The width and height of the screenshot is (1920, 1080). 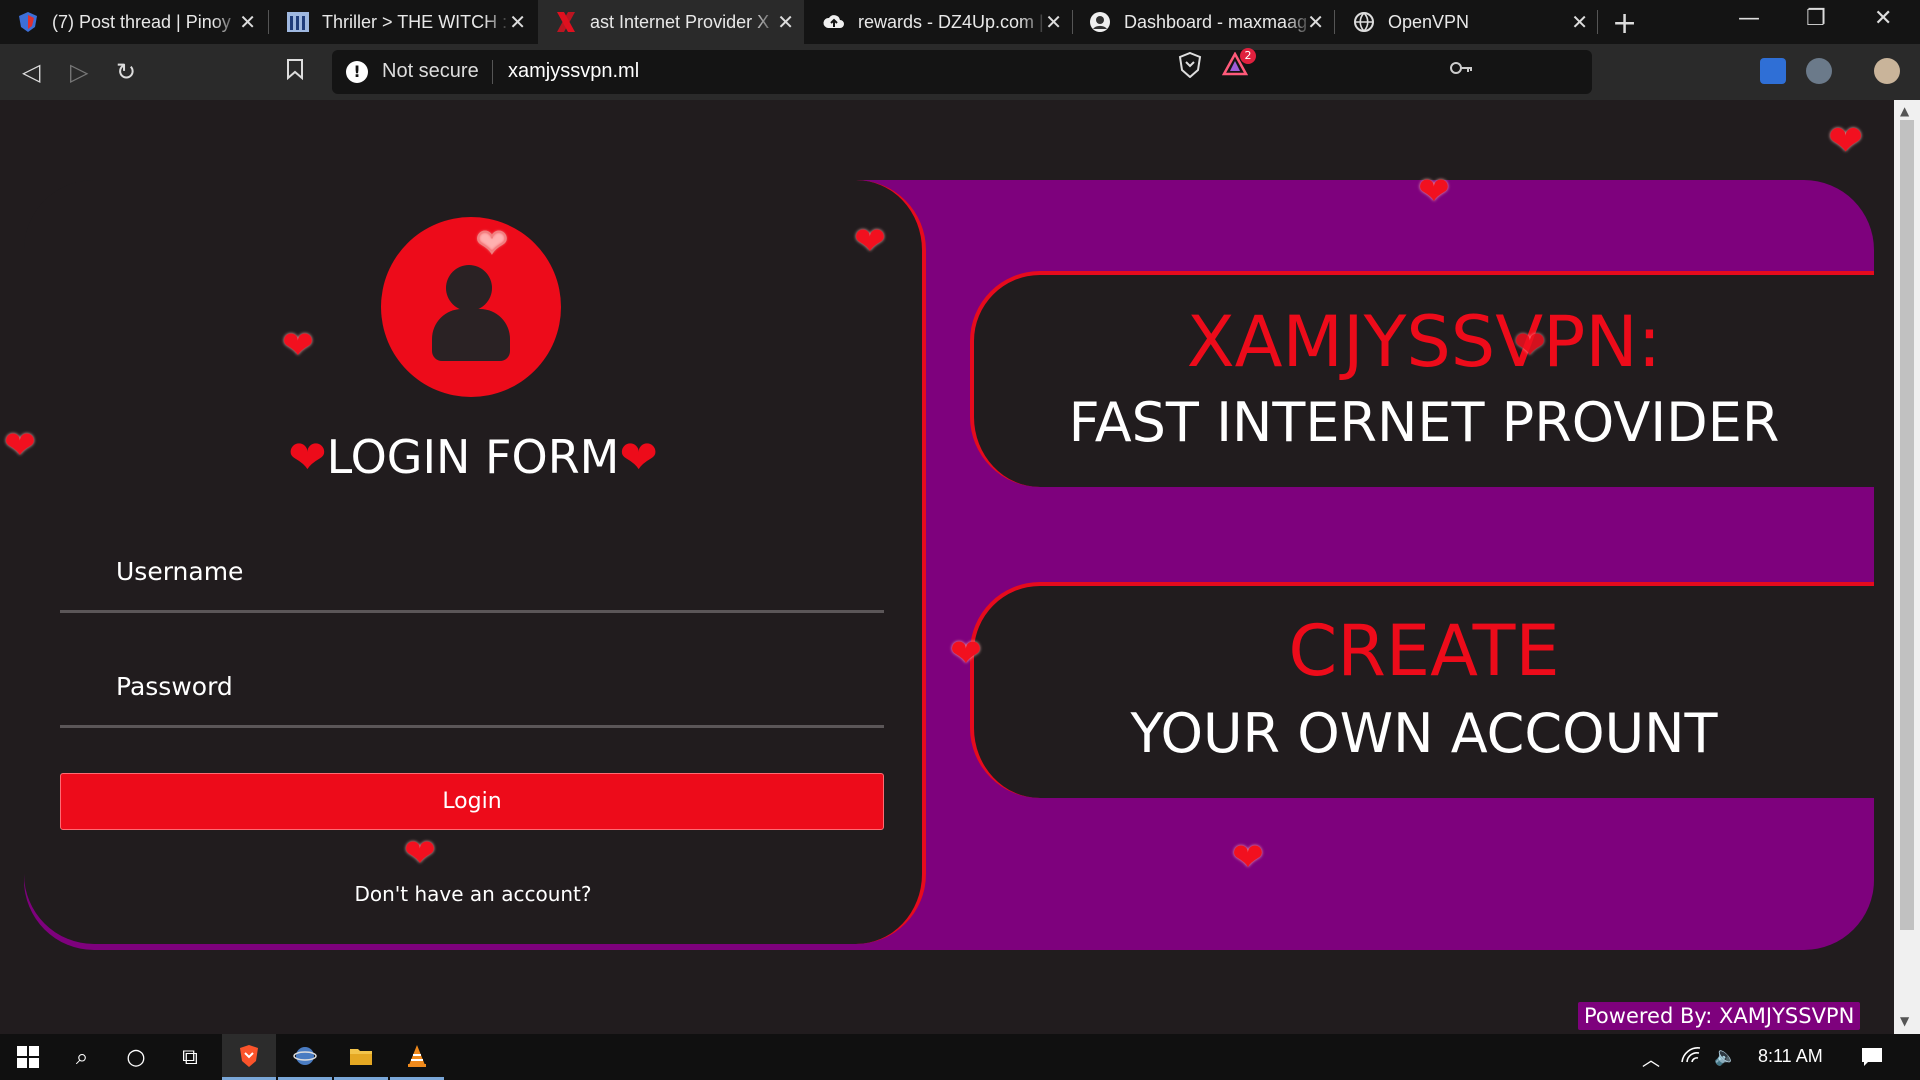 I want to click on globe-favicon-icon, so click(x=1364, y=22).